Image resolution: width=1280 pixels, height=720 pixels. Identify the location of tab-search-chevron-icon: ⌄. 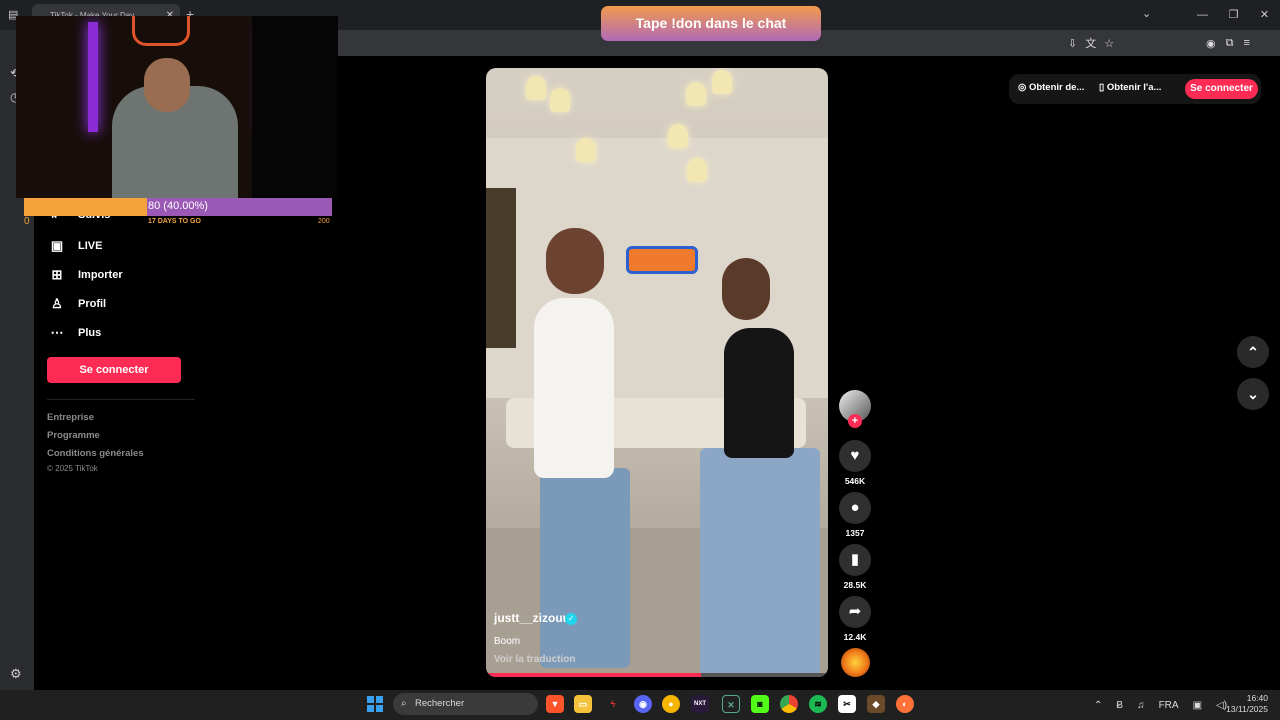
(1146, 13).